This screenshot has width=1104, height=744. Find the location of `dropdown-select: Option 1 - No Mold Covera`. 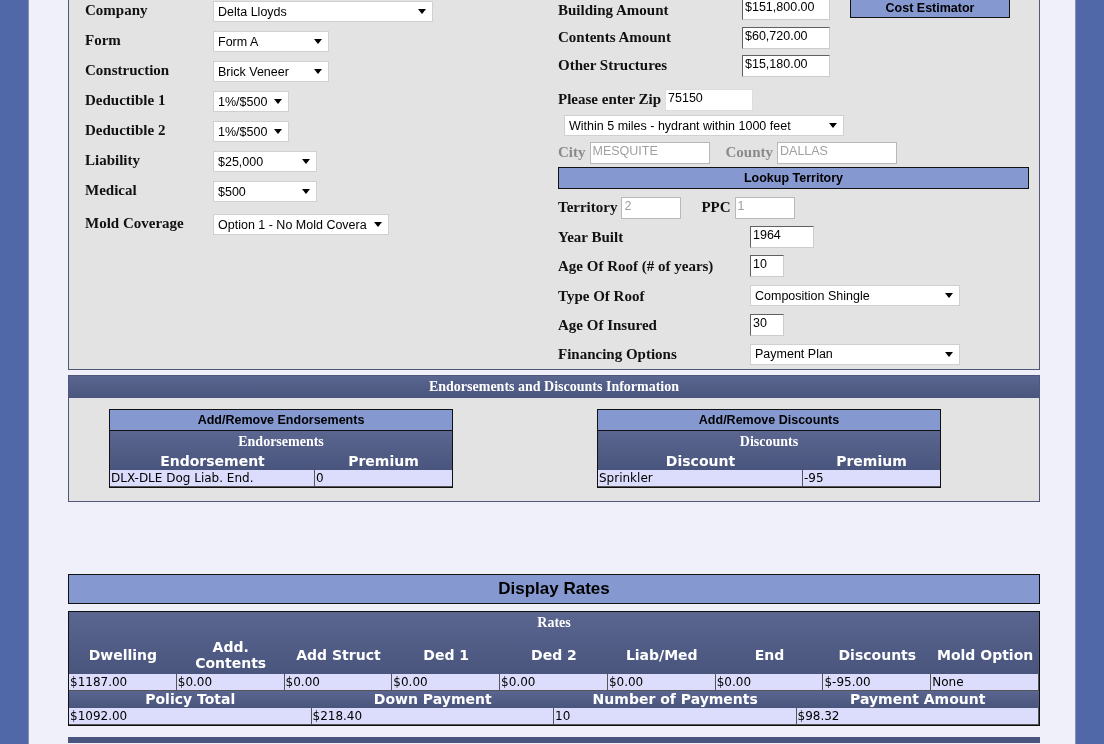

dropdown-select: Option 1 - No Mold Covera is located at coordinates (301, 224).